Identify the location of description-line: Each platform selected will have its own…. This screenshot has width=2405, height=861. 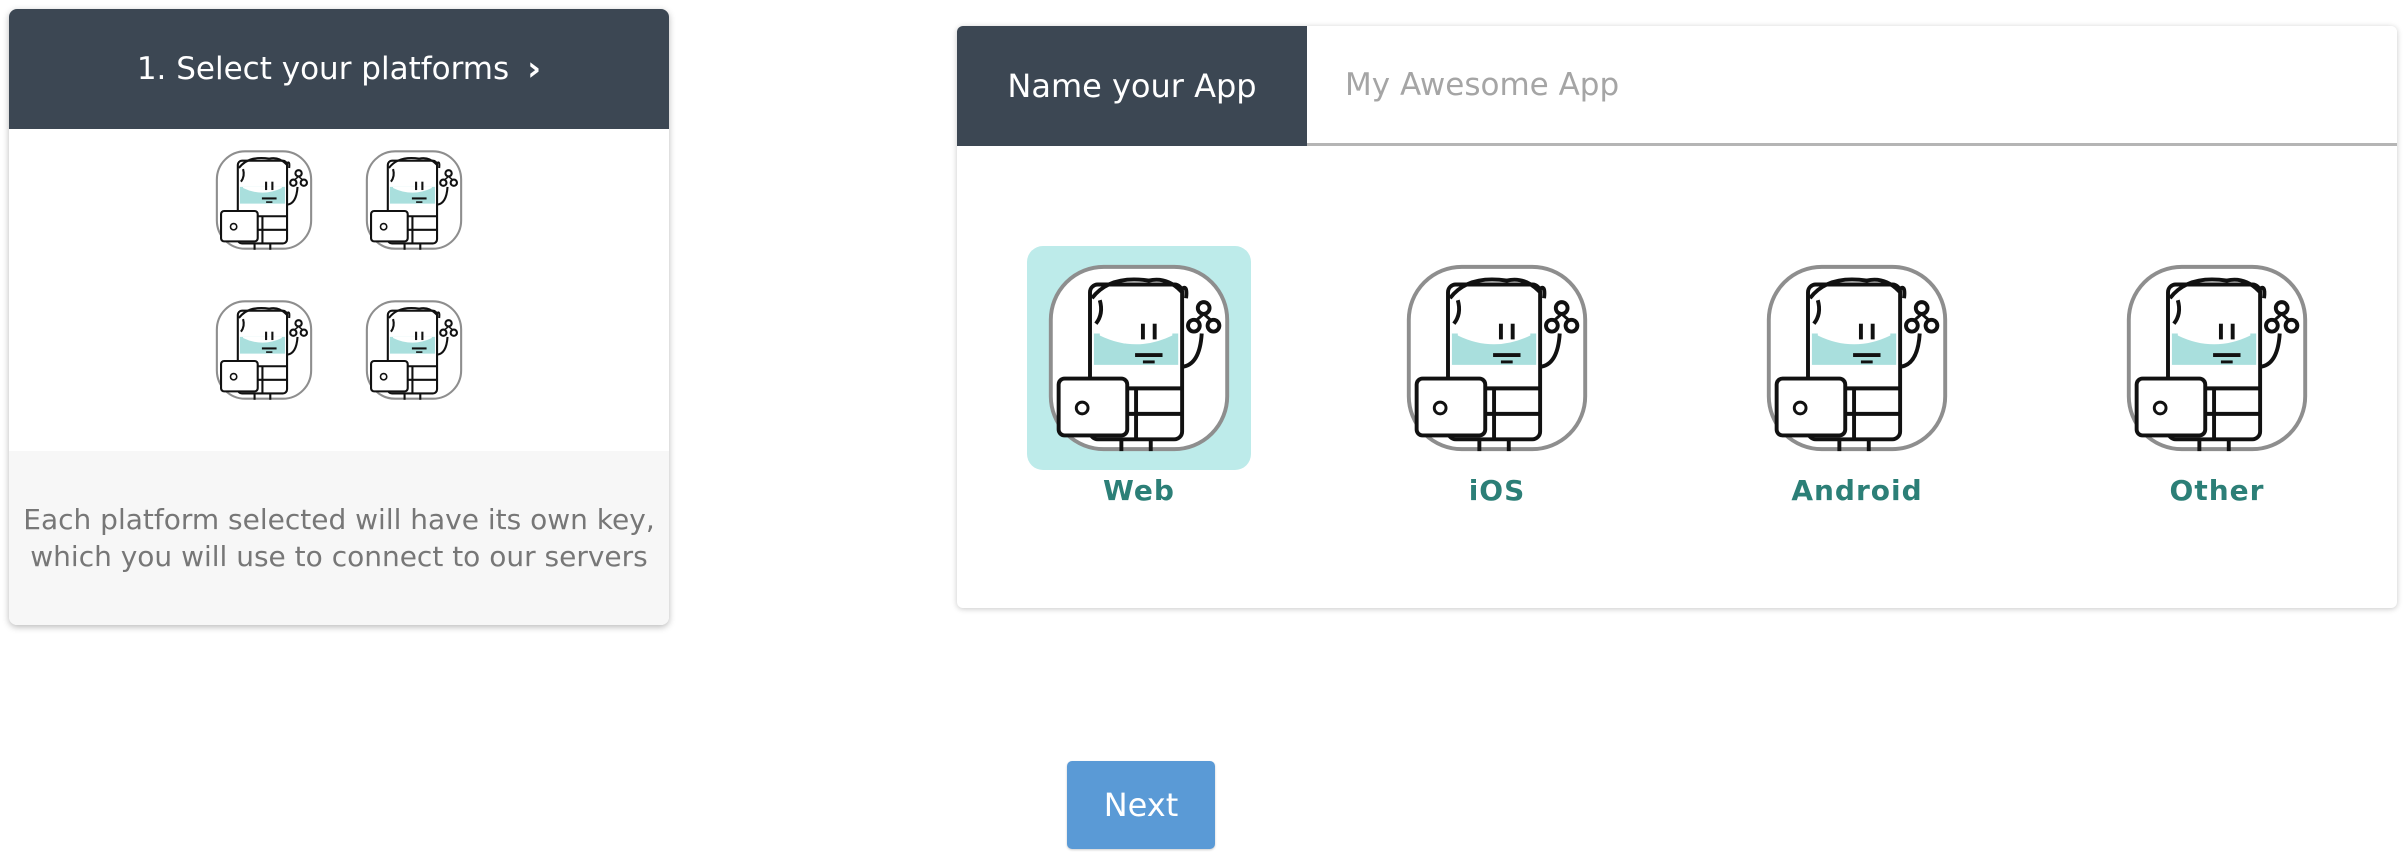
(339, 519).